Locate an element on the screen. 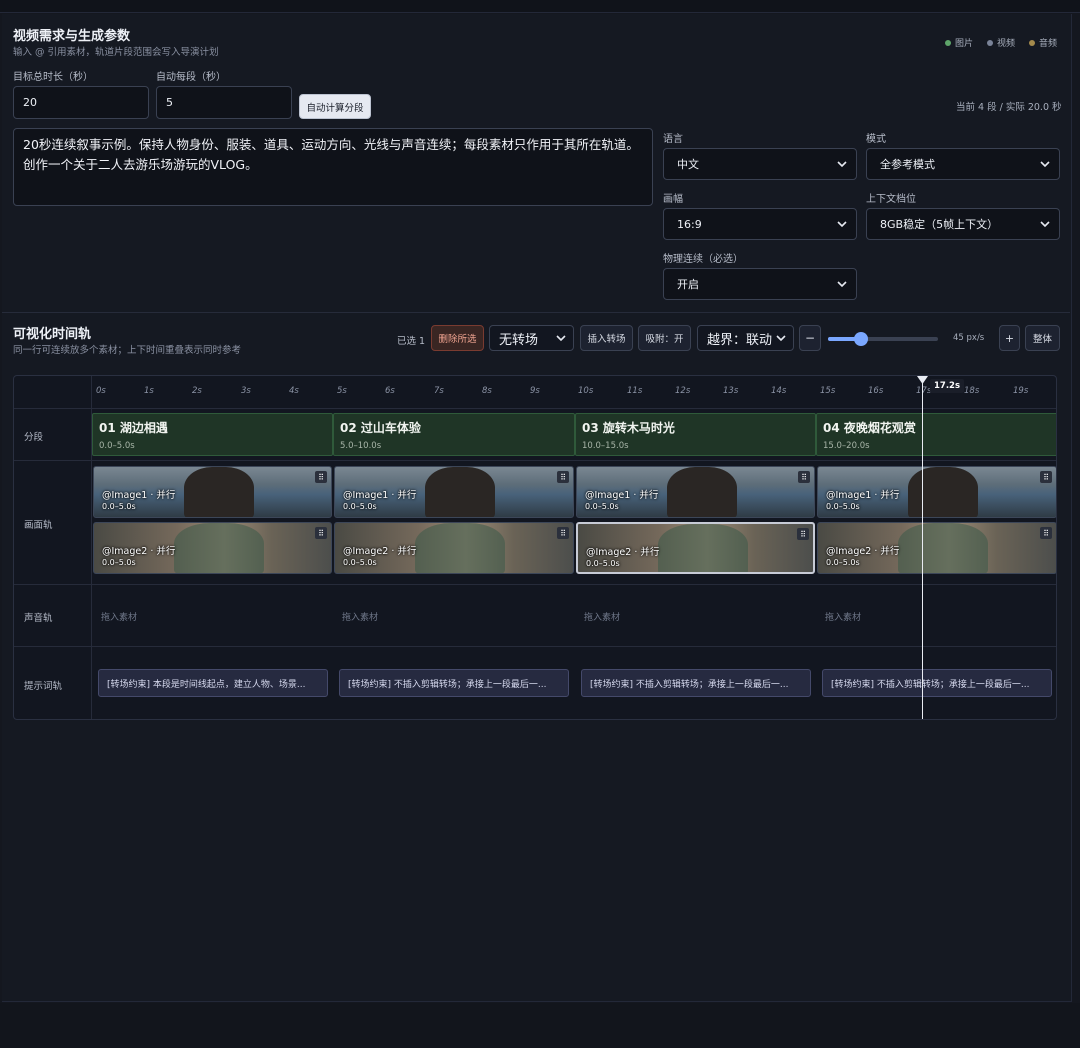  zoom-slider-track is located at coordinates (883, 339).